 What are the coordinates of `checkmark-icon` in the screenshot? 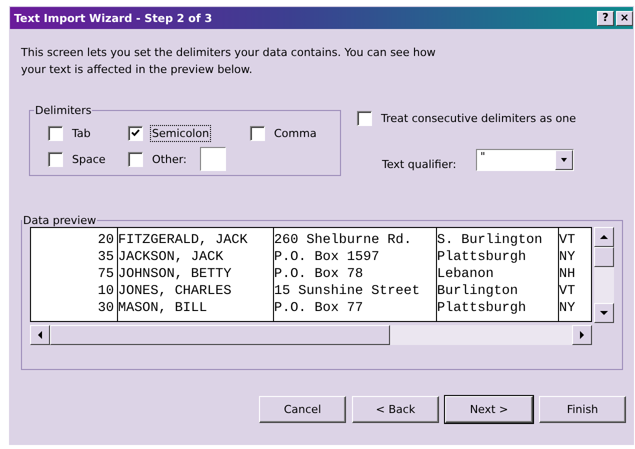 It's located at (135, 133).